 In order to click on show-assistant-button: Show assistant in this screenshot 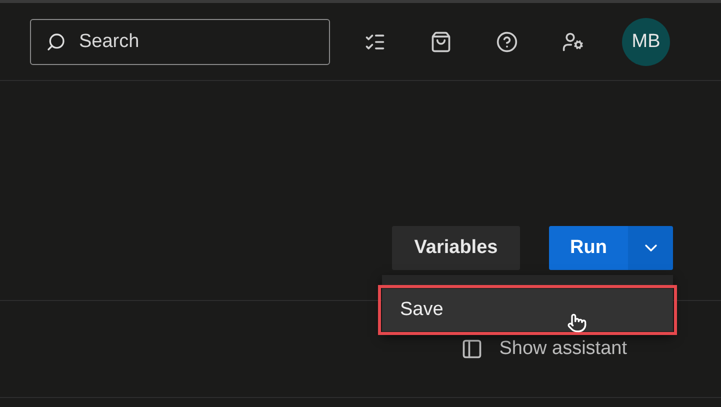, I will do `click(544, 349)`.